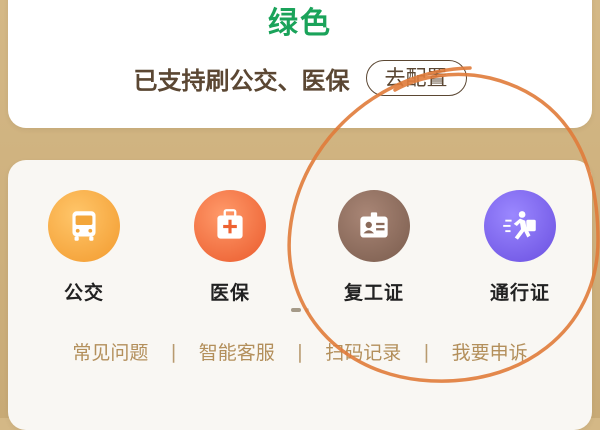 This screenshot has height=430, width=600. I want to click on service-work-permit: 复工证, so click(374, 247).